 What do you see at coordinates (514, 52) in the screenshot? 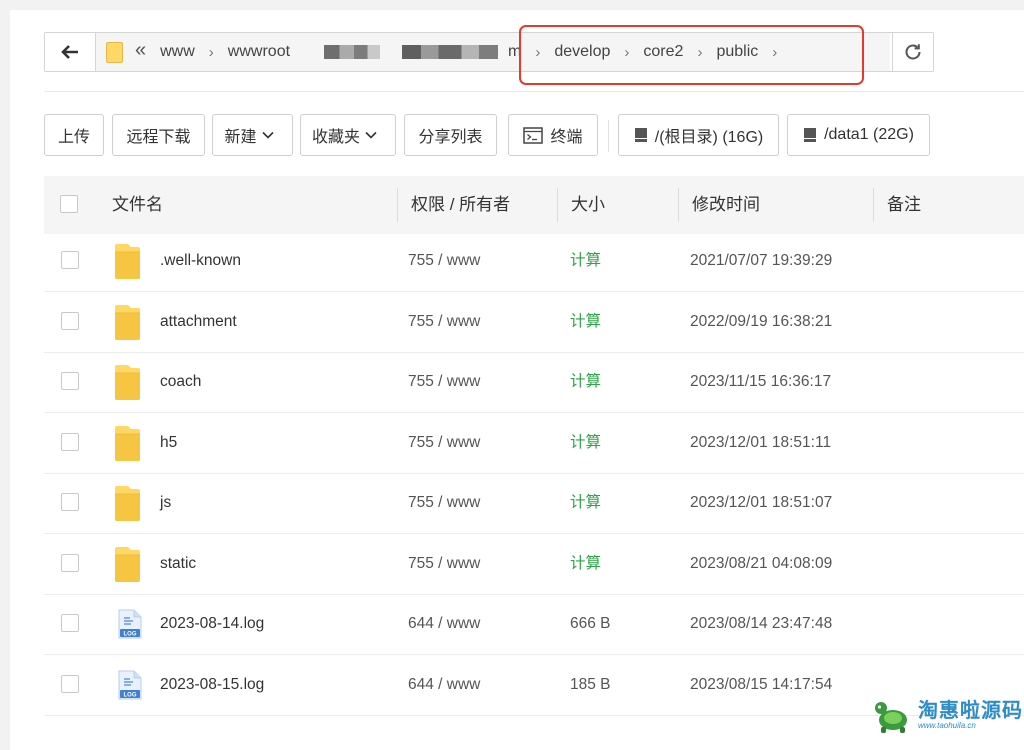
I see `breadcrumb-item-fragment: m` at bounding box center [514, 52].